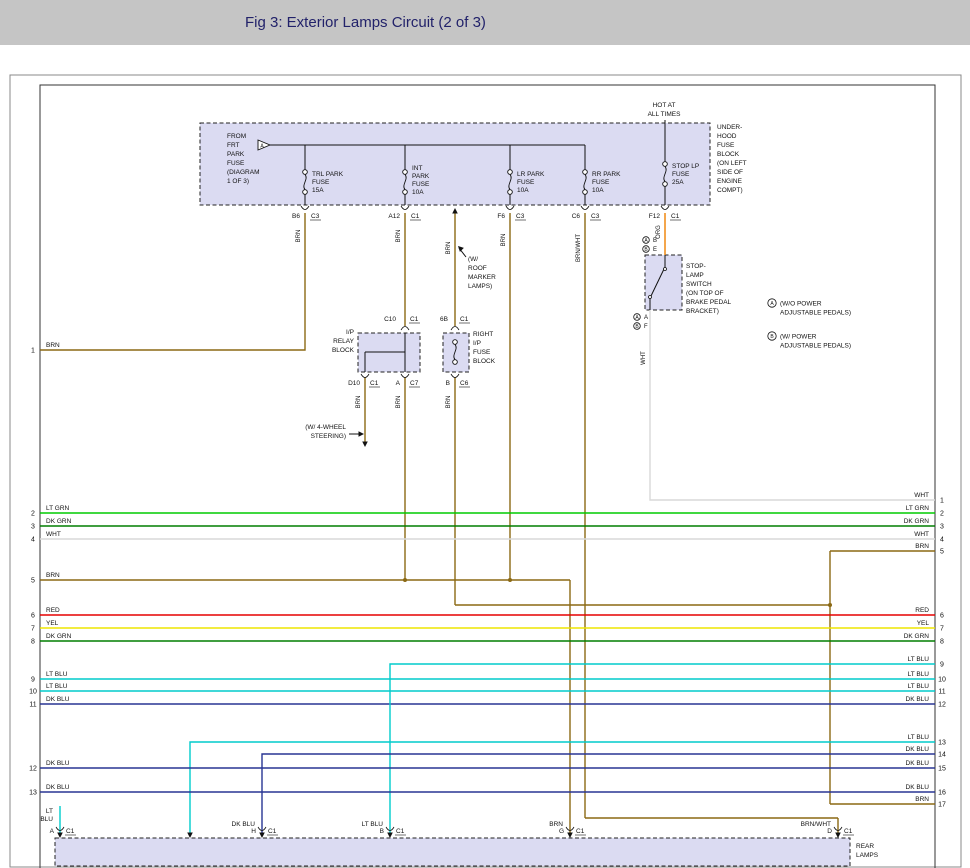 Image resolution: width=970 pixels, height=868 pixels. I want to click on switch-pin: A, so click(646, 318).